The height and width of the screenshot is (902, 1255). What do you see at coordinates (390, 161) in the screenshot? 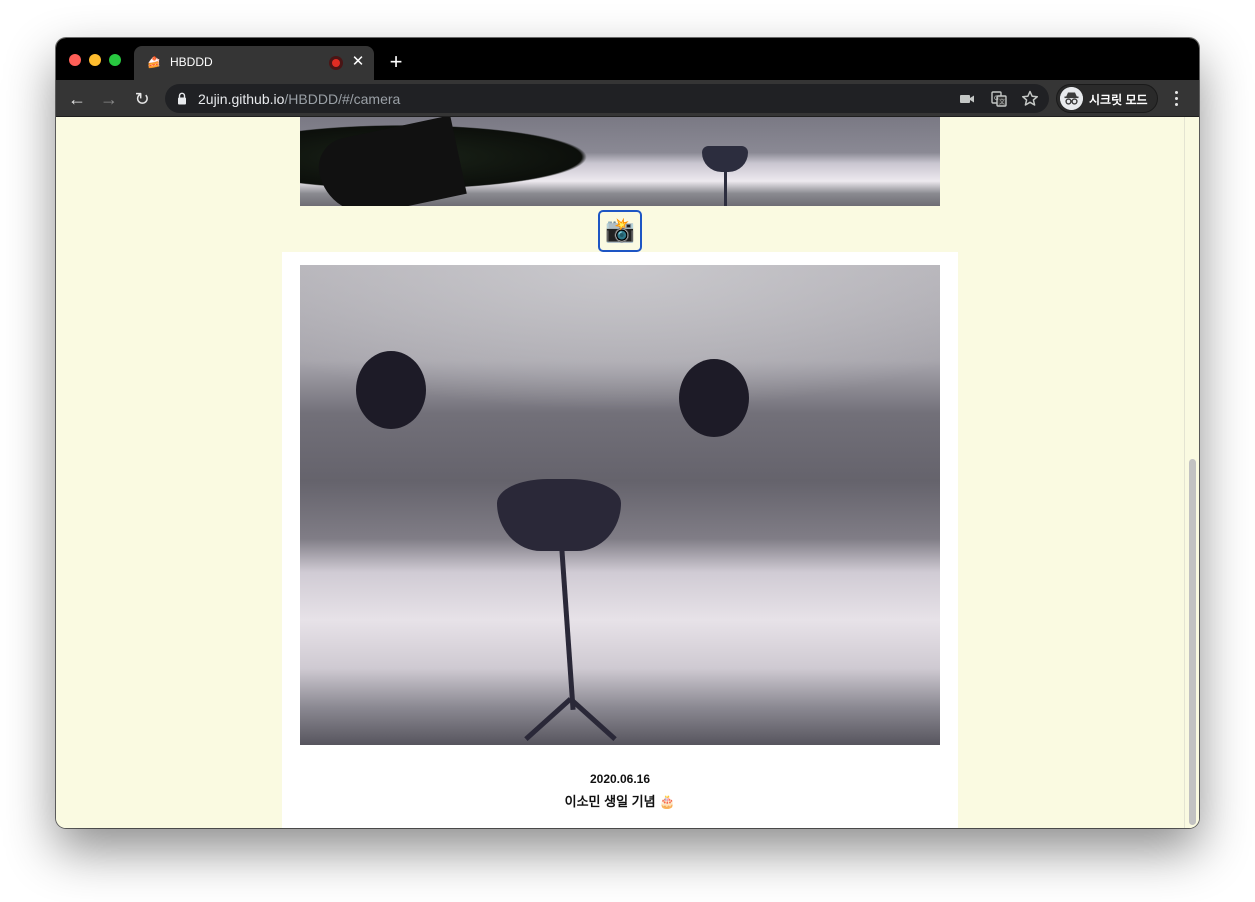
I see `preview-arm-shape` at bounding box center [390, 161].